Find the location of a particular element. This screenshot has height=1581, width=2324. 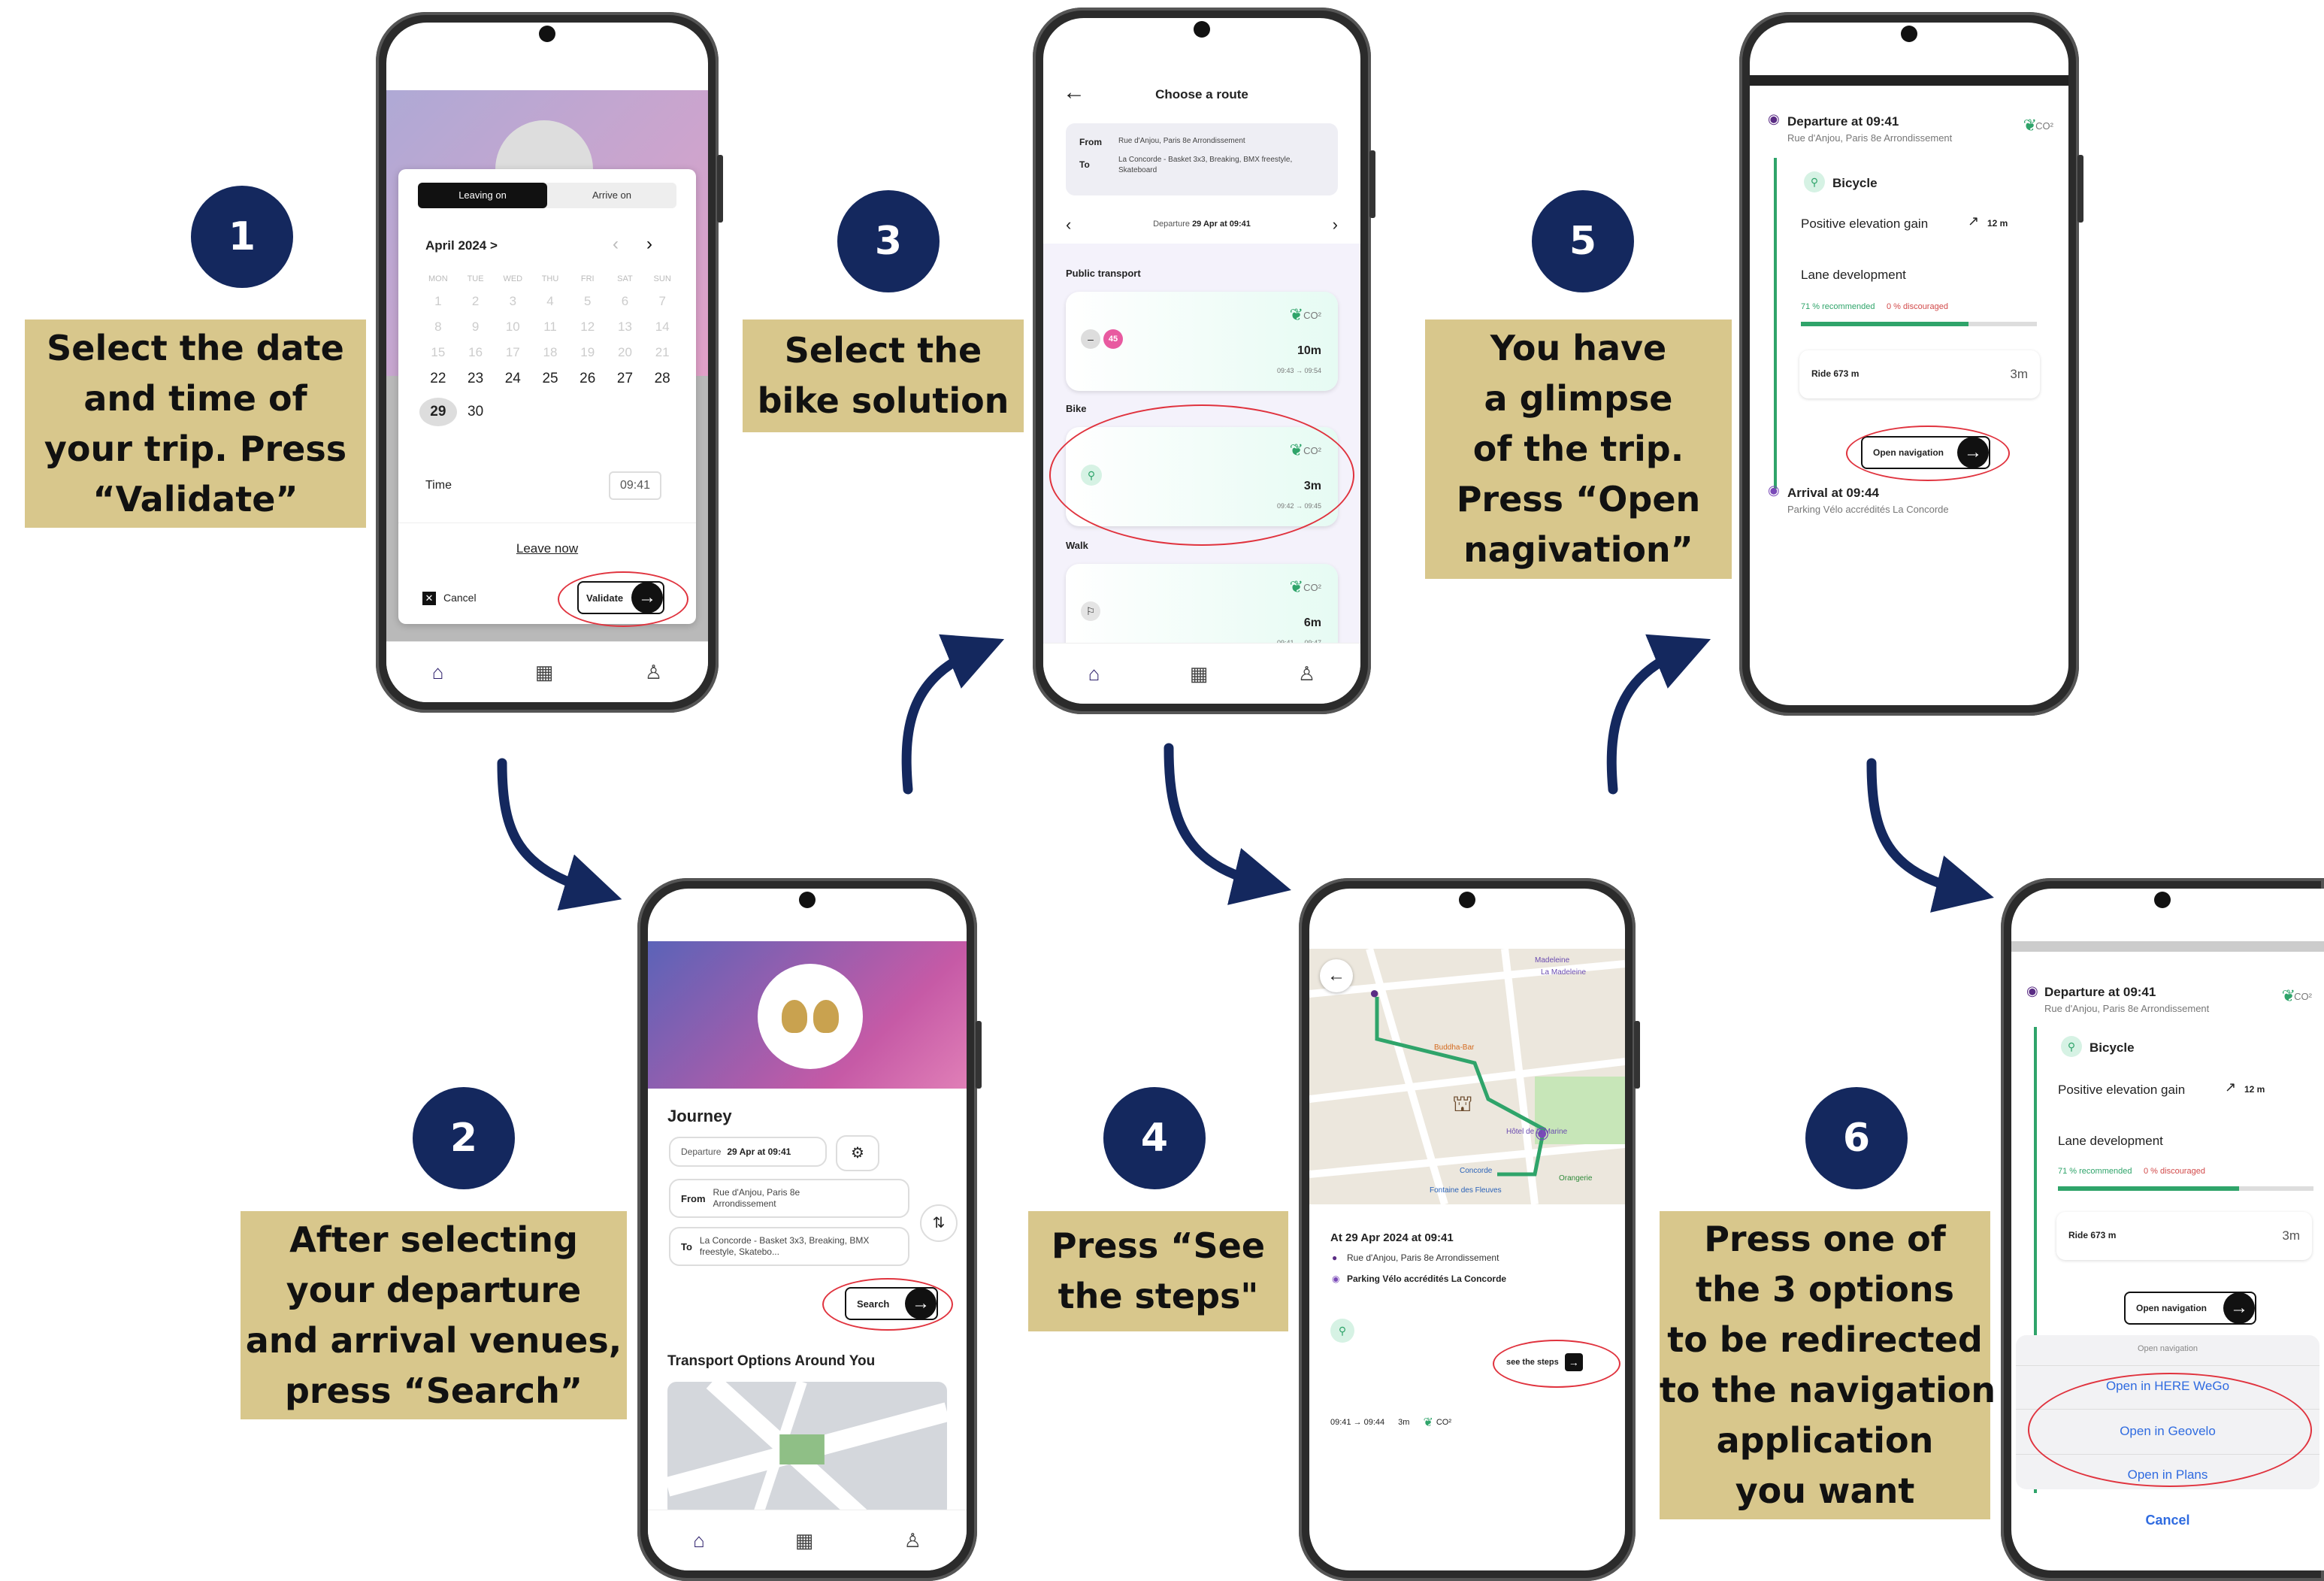

calendar-day: 23 is located at coordinates (476, 379).